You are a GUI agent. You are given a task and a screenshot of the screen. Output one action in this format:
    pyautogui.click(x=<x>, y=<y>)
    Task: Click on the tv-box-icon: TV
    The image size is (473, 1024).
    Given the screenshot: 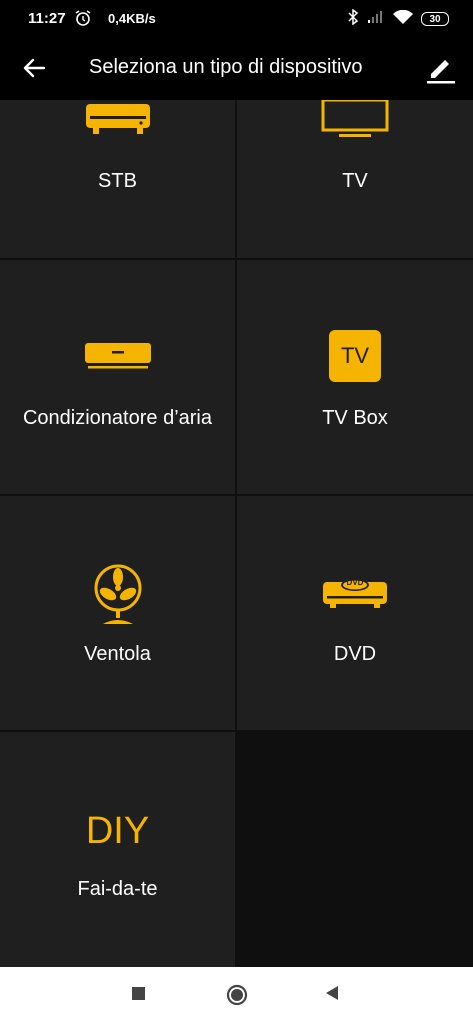 What is the action you would take?
    pyautogui.click(x=355, y=358)
    